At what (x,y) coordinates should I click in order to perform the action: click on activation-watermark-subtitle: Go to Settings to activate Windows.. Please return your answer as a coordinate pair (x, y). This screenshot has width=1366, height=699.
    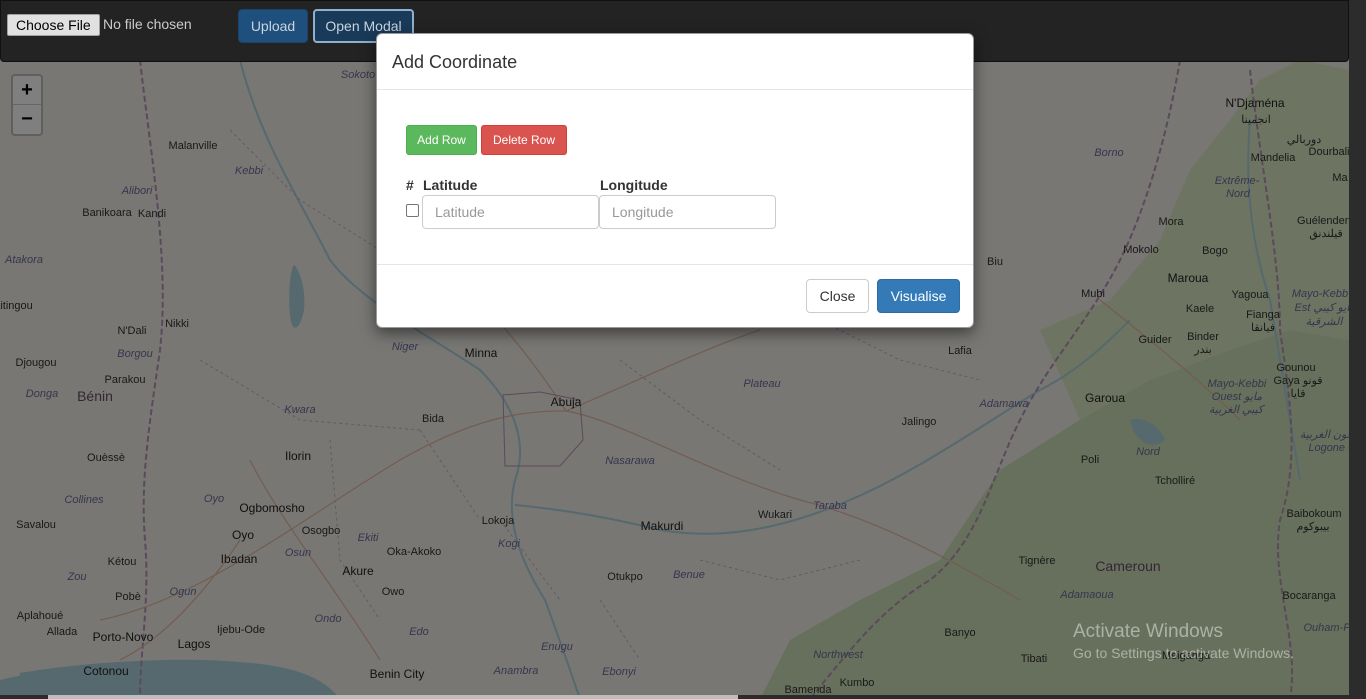
    Looking at the image, I should click on (1183, 653).